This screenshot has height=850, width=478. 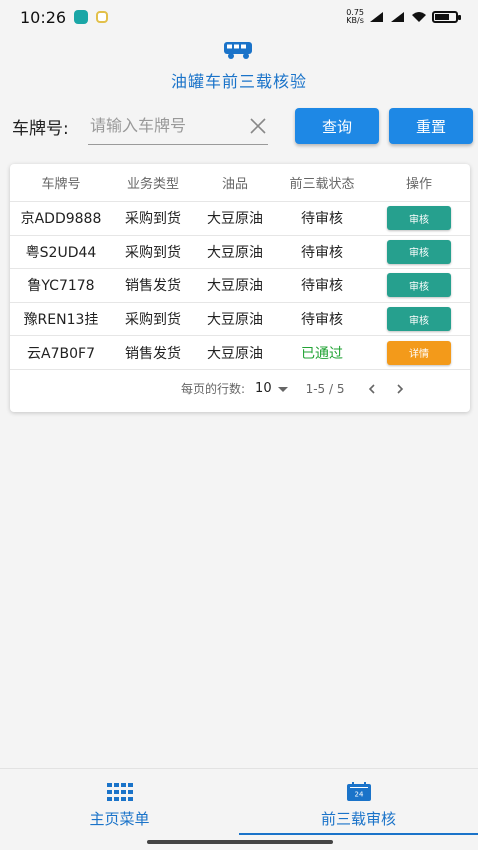 I want to click on table-row: 云A7B0F7 销售发货 大豆原油 已通过 详情, so click(x=240, y=353).